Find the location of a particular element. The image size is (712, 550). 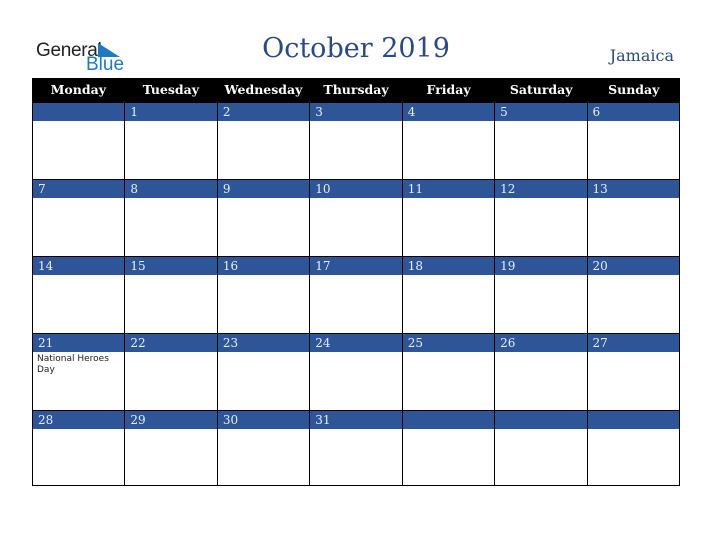

day-cell: 31 is located at coordinates (355, 448).